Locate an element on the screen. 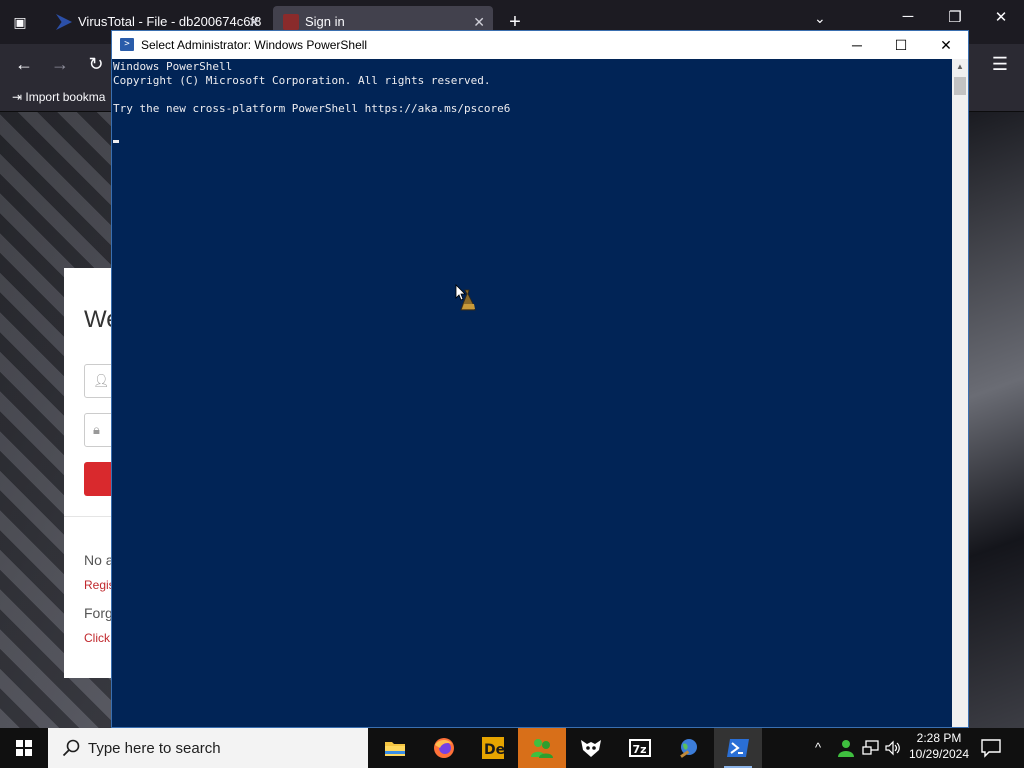 This screenshot has height=768, width=1024. svg-text: De is located at coordinates (494, 750).